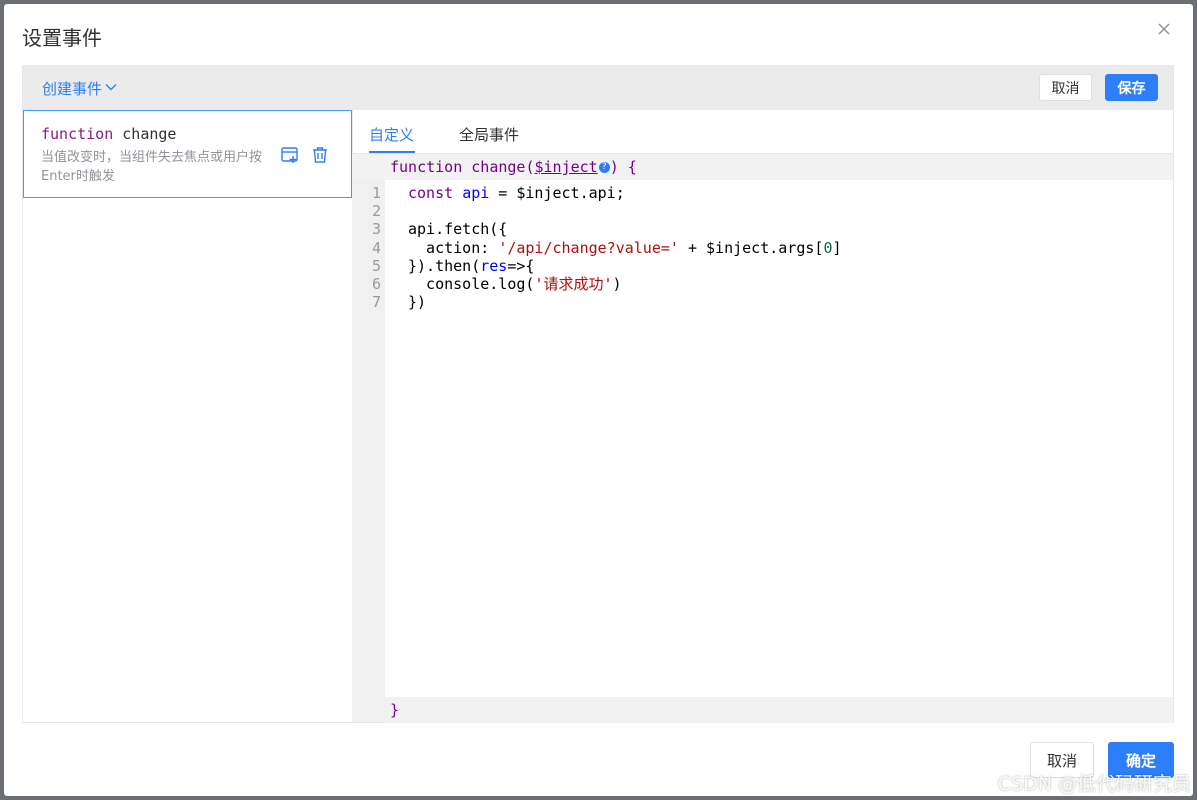 The height and width of the screenshot is (800, 1197). Describe the element at coordinates (417, 302) in the screenshot. I see `code-line: })` at that location.